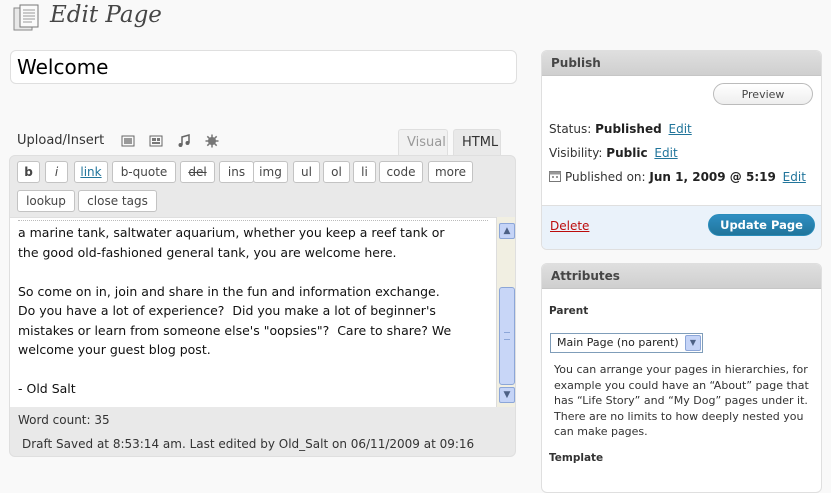  Describe the element at coordinates (627, 153) in the screenshot. I see `visibility-value: Public` at that location.